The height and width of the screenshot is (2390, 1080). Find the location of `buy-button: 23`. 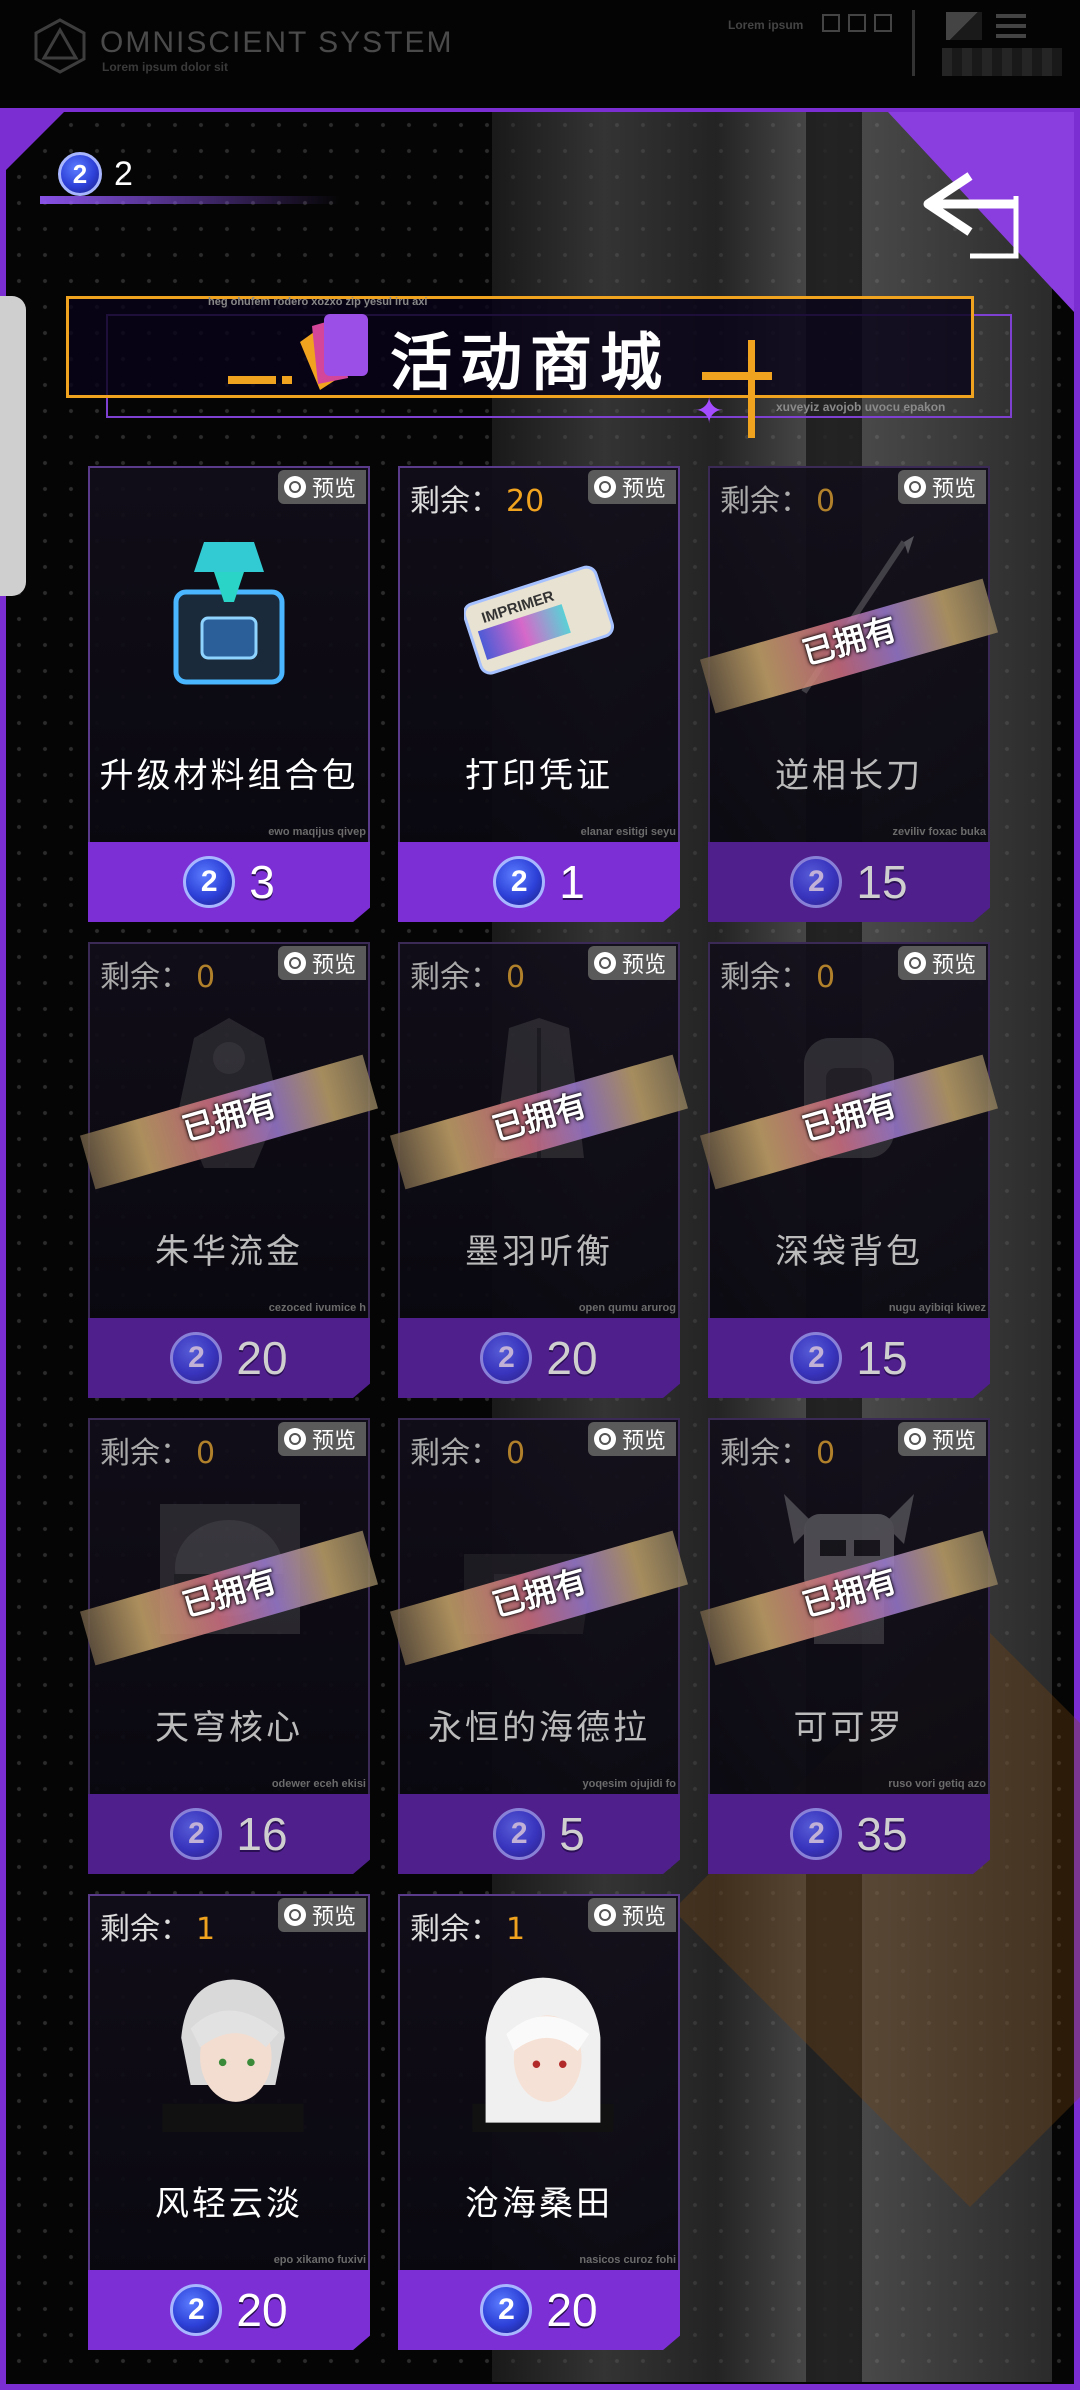

buy-button: 23 is located at coordinates (229, 882).